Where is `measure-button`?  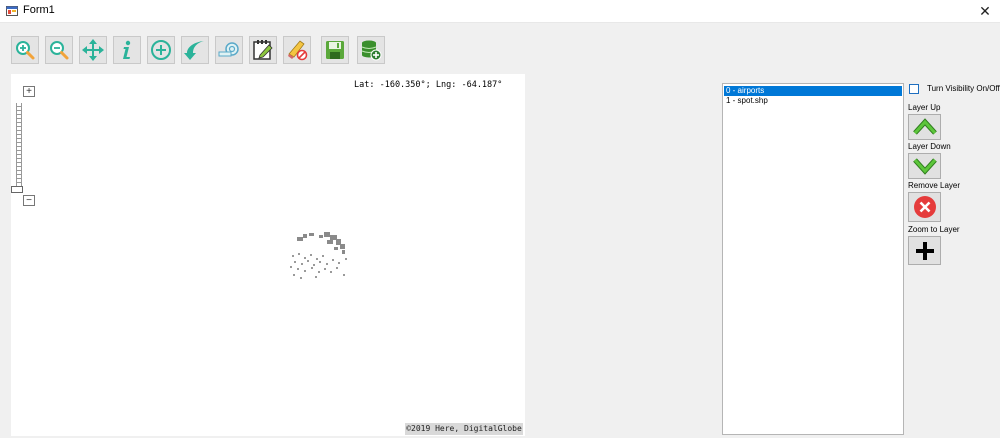 measure-button is located at coordinates (229, 50).